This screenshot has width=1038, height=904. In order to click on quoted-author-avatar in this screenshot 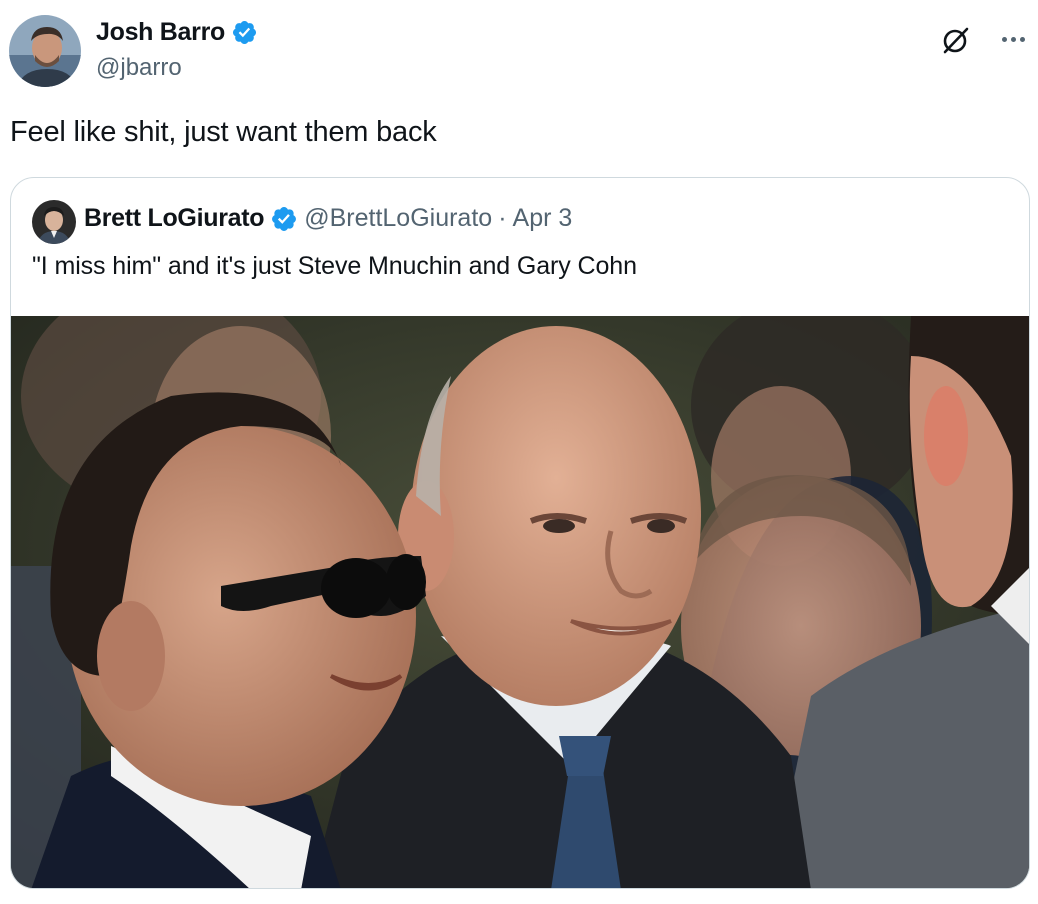, I will do `click(54, 222)`.